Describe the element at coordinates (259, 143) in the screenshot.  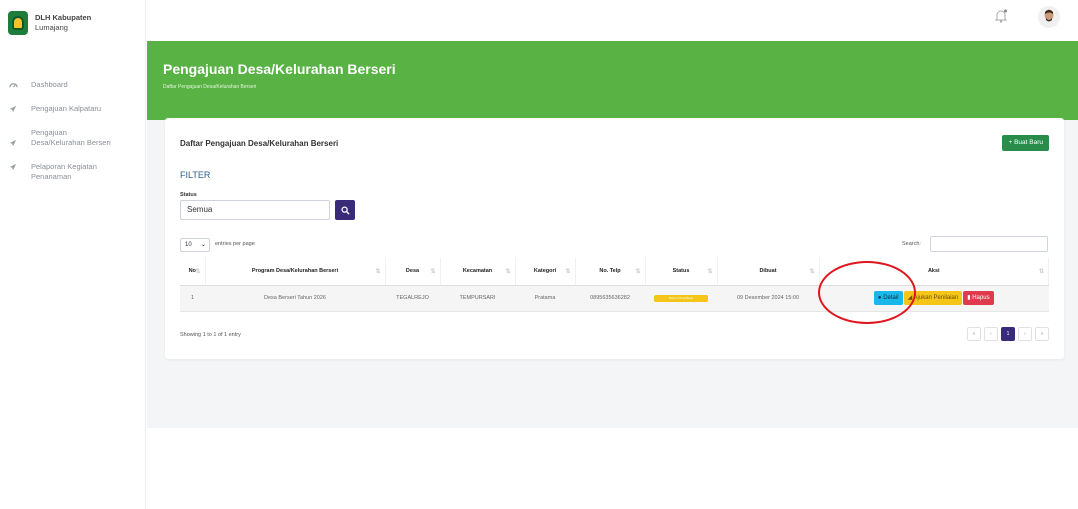
I see `card-title: Daftar Pengajuan Desa/Kelurahan Berseri` at that location.